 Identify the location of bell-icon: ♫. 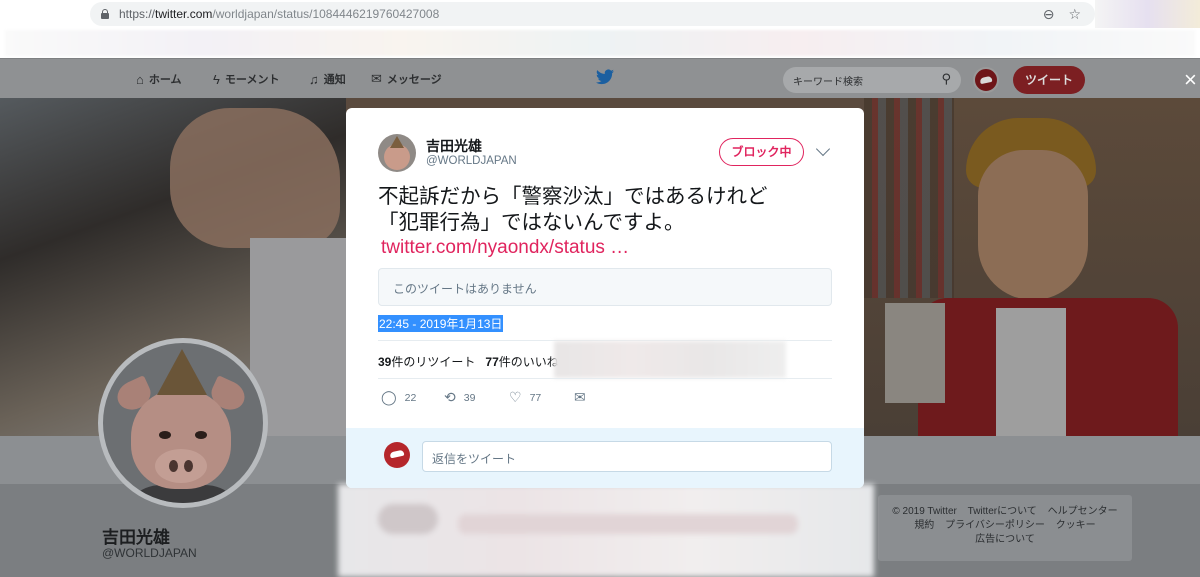
(314, 79).